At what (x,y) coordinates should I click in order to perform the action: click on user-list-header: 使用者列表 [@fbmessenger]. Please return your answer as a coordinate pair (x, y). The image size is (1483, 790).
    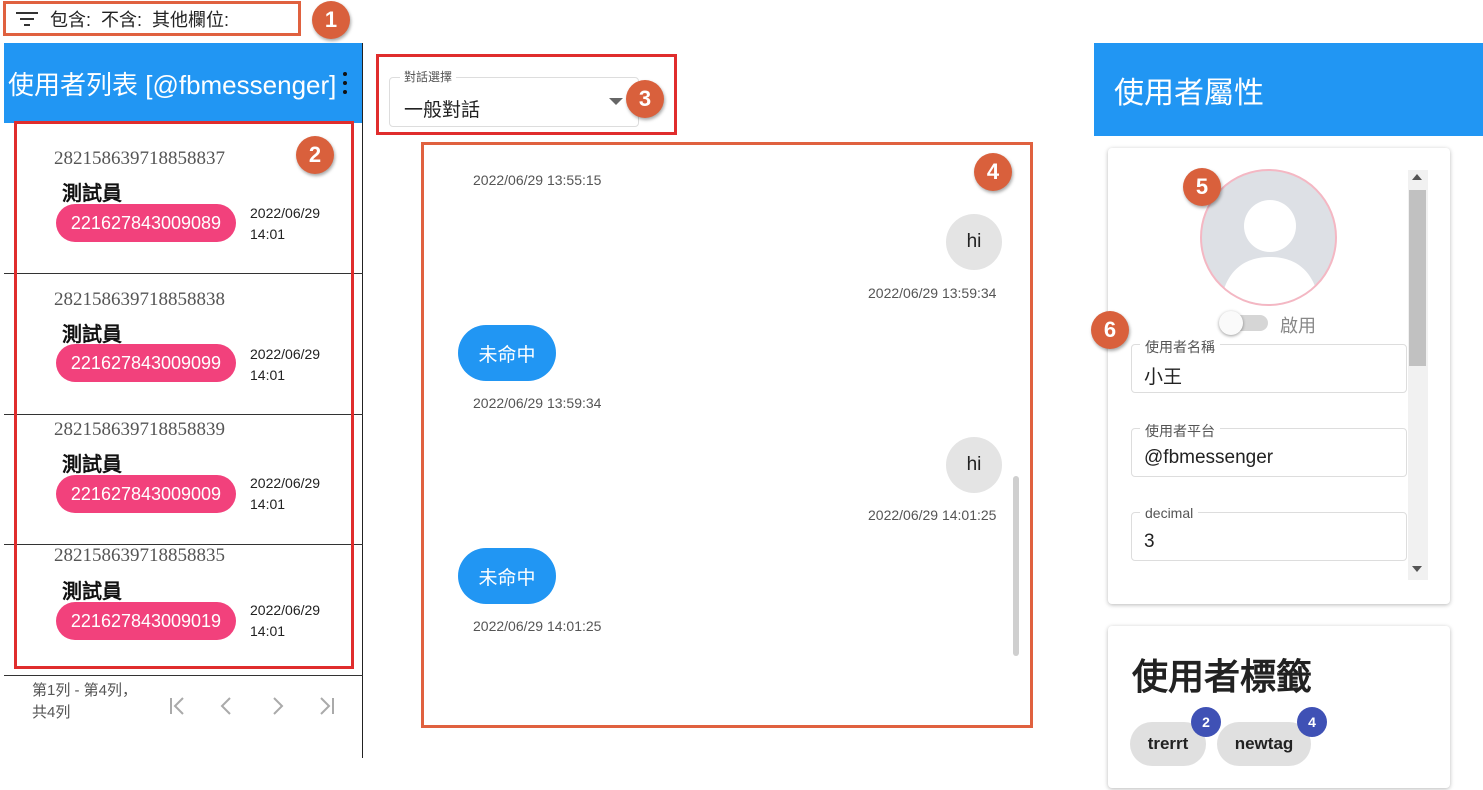
    Looking at the image, I should click on (183, 83).